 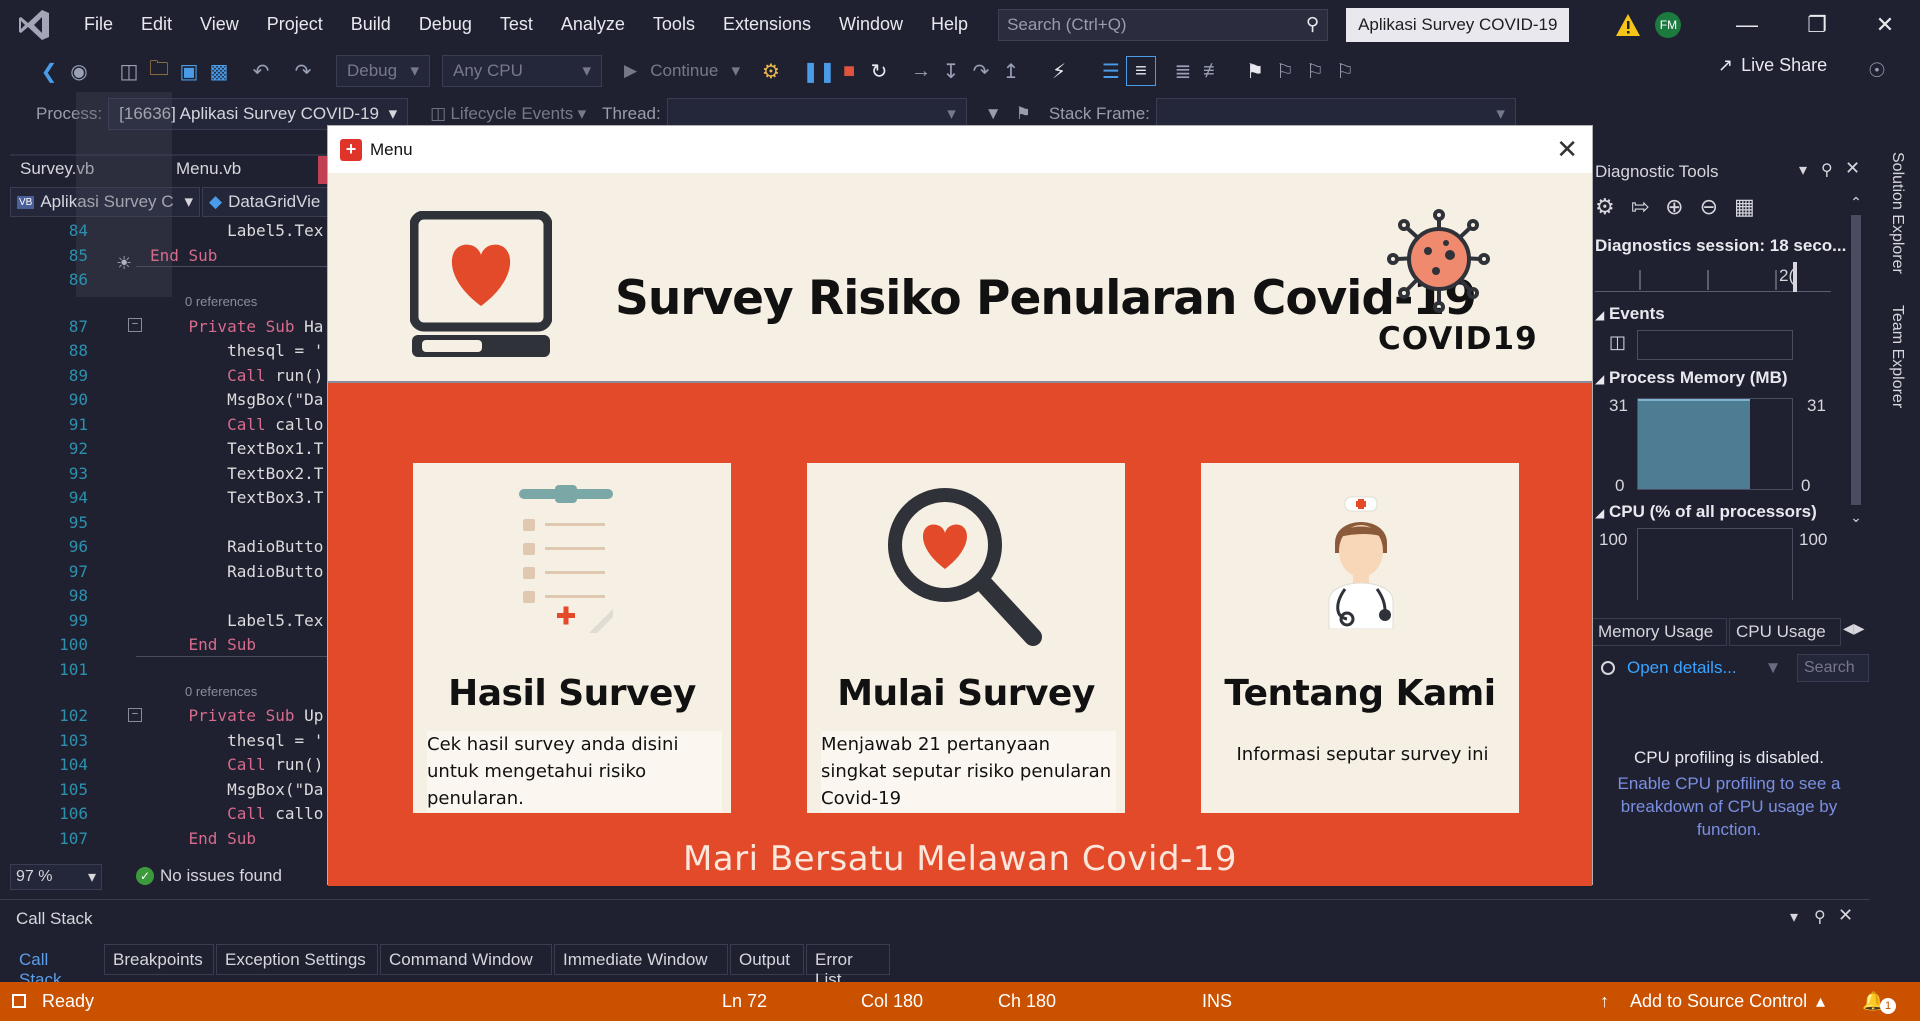 What do you see at coordinates (1885, 24) in the screenshot?
I see `close-icon: ✕` at bounding box center [1885, 24].